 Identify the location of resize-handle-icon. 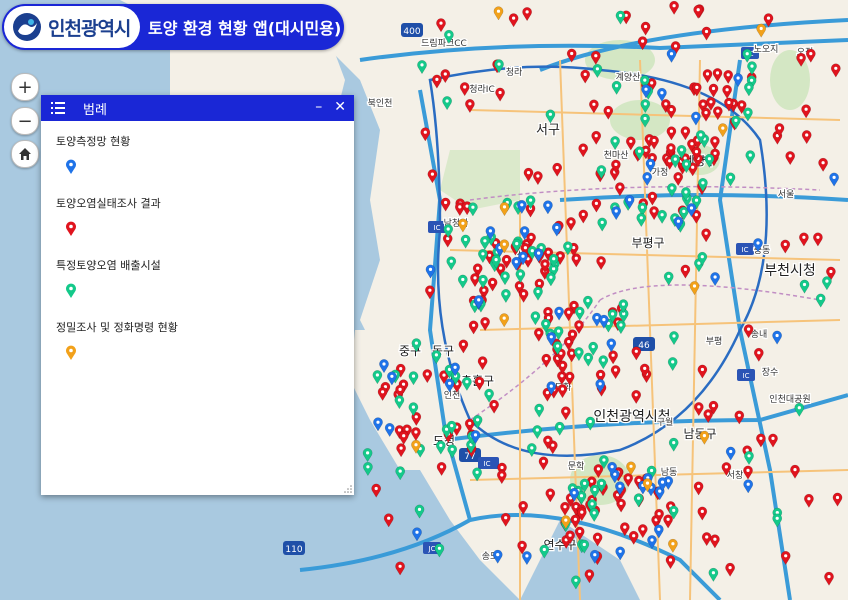
(348, 489).